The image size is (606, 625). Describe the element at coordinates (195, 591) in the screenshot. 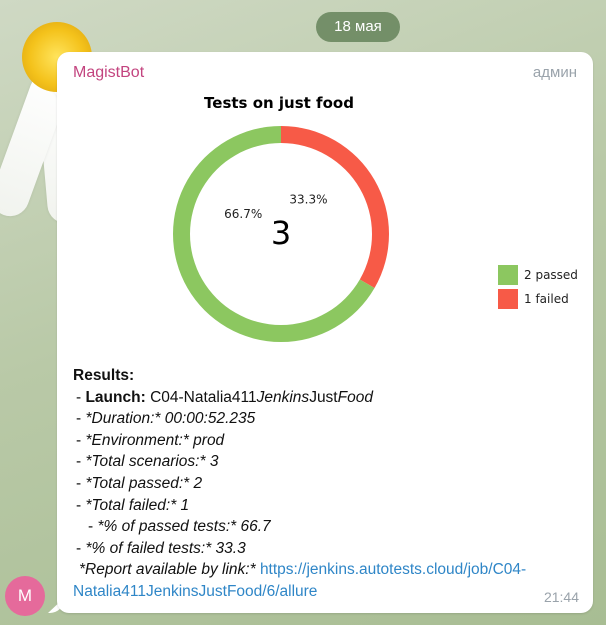

I see `report-link-part2: Natalia411JenkinsJustFood/6/allure` at that location.